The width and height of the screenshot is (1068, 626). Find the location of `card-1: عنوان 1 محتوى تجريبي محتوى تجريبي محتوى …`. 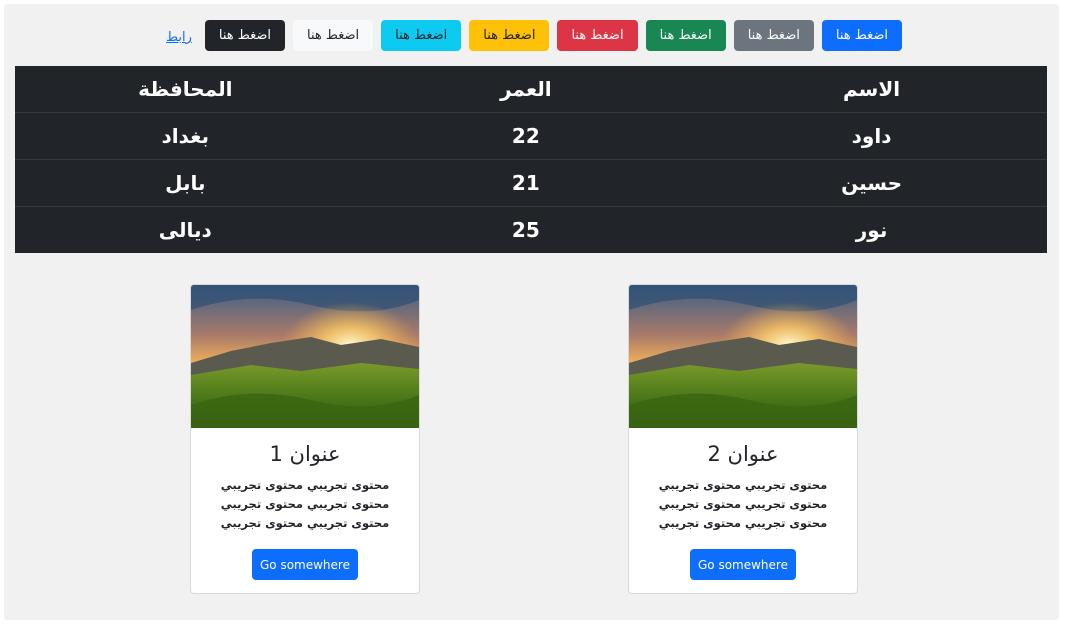

card-1: عنوان 1 محتوى تجريبي محتوى تجريبي محتوى … is located at coordinates (305, 439).